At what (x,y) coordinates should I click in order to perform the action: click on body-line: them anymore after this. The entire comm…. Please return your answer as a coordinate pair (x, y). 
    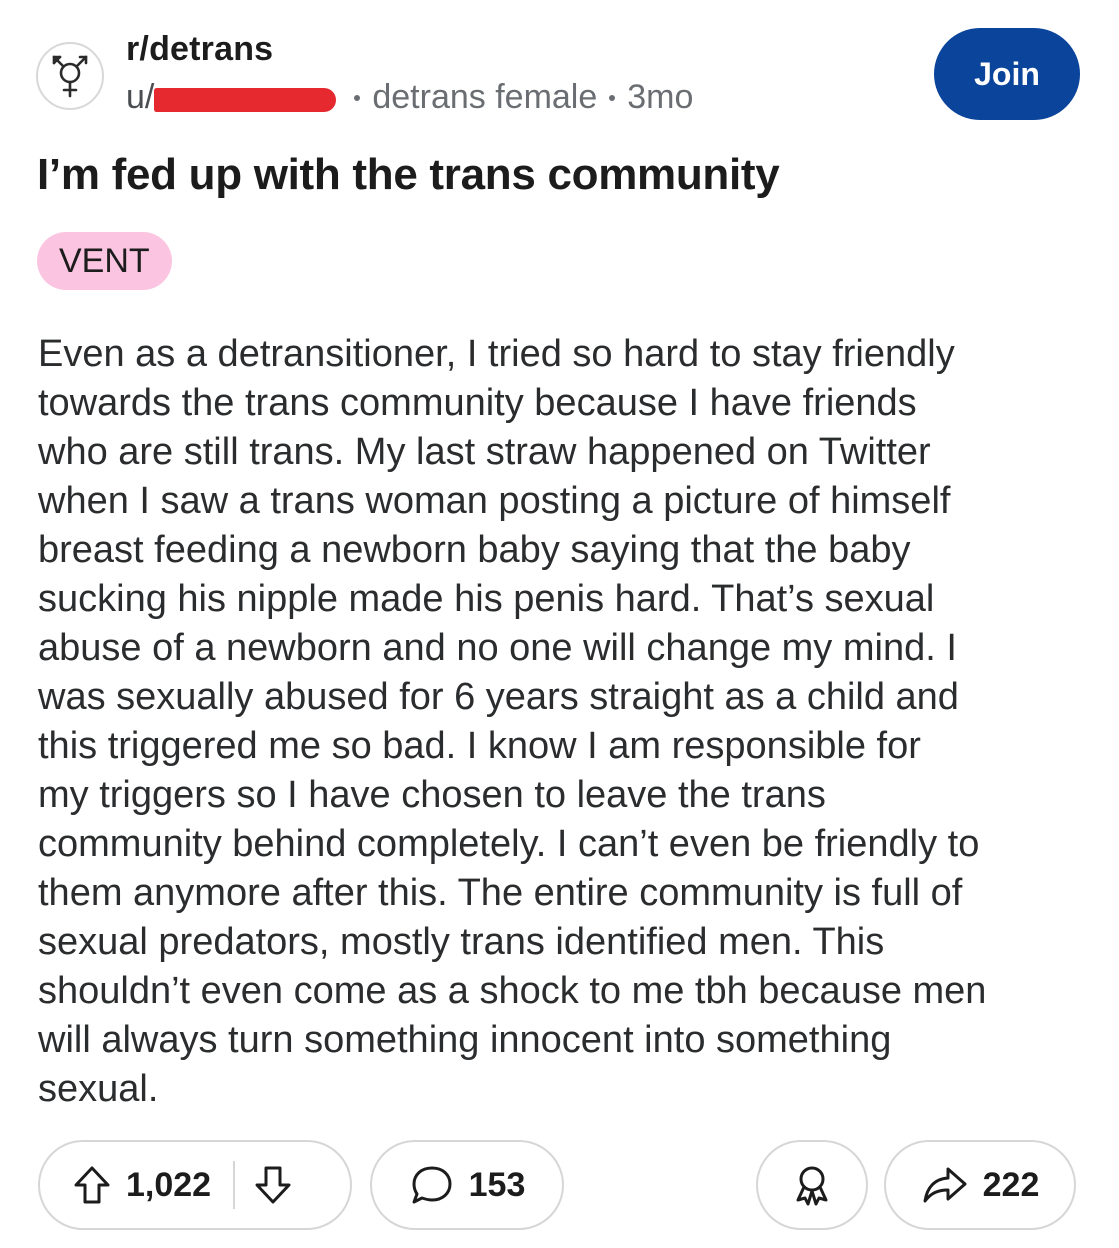
    Looking at the image, I should click on (500, 893).